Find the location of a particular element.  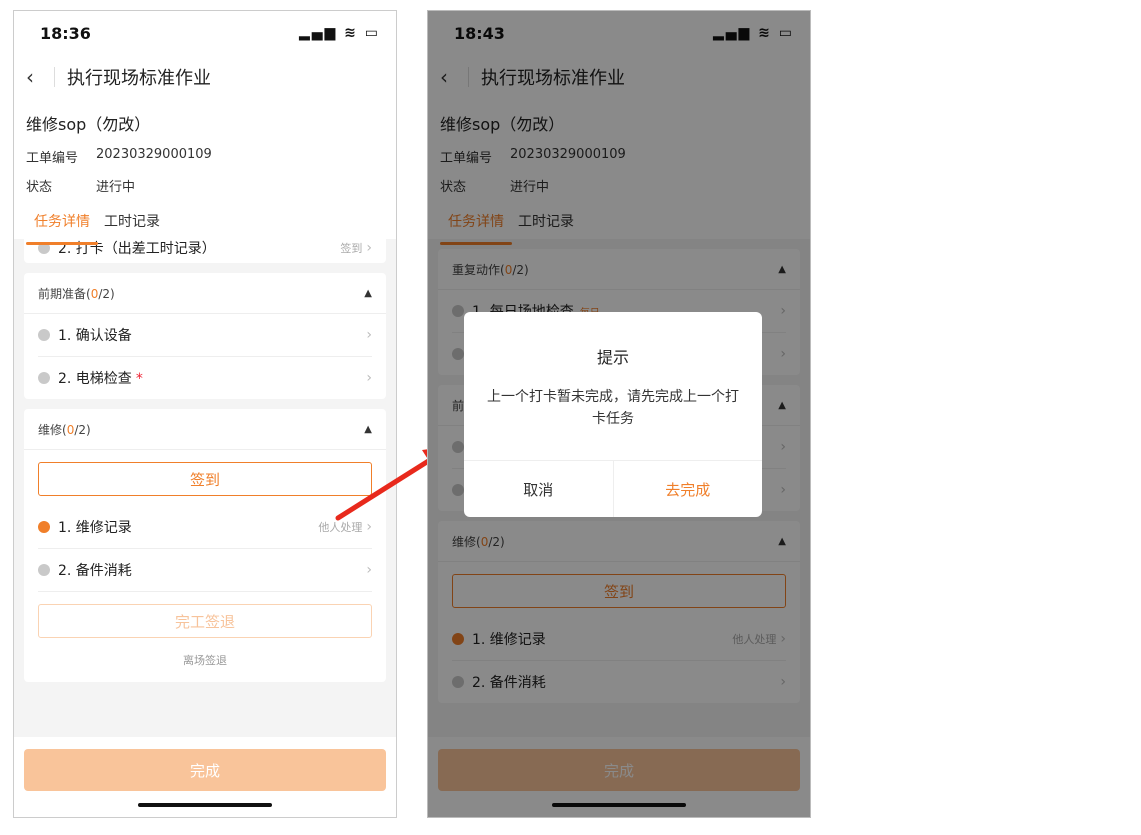

list-item: 1. 确认设备 › is located at coordinates (205, 335).